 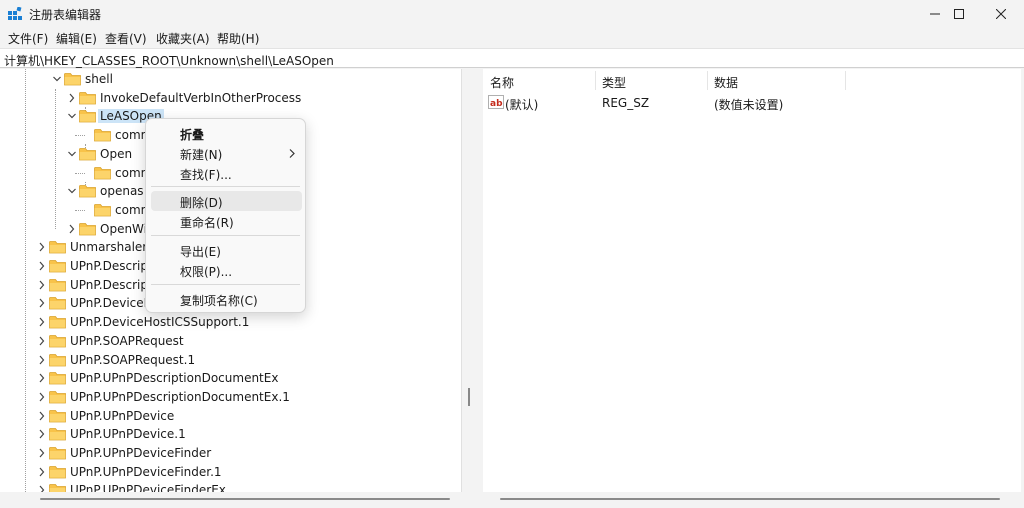 I want to click on tree-item: UPnP.UPnPDescriptionDocumentEx.1, so click(x=230, y=397).